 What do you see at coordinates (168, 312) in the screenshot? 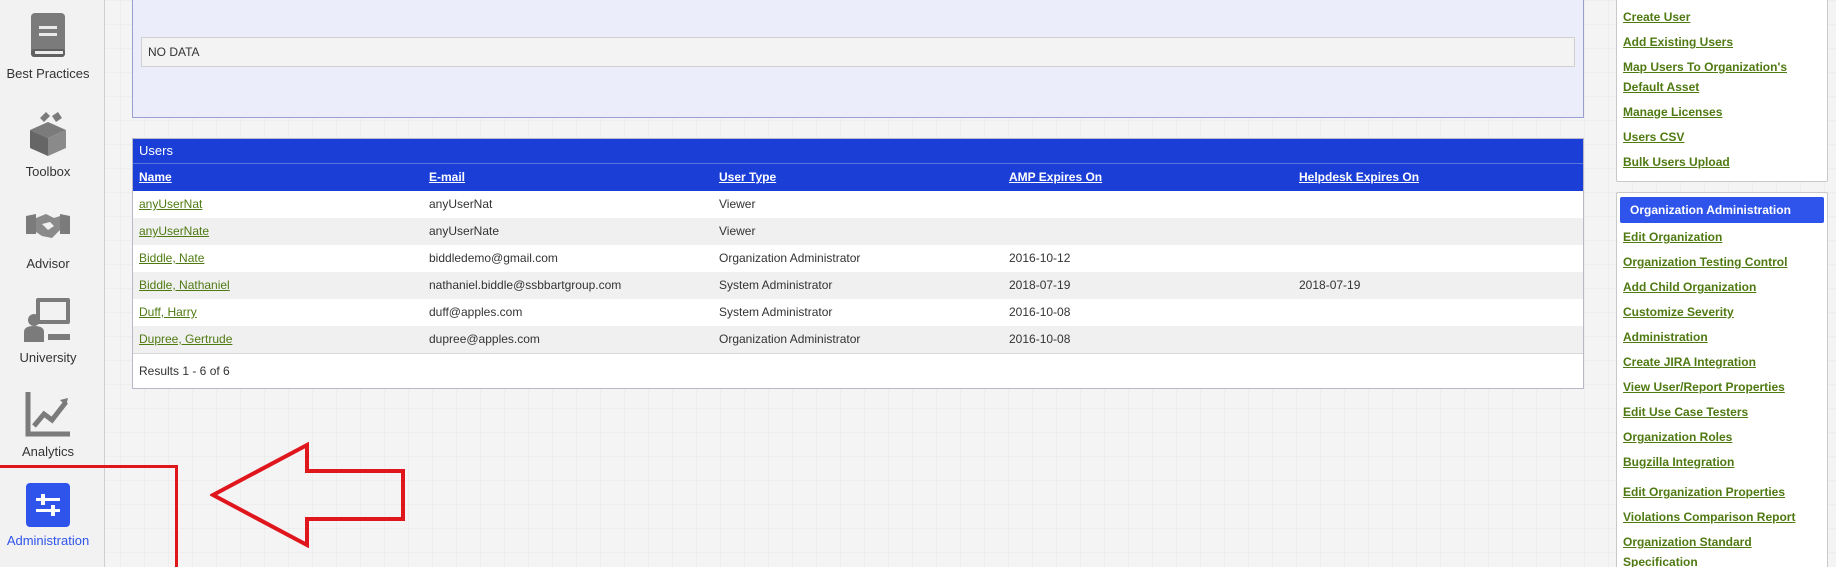
I see `user-name-link: Duff, Harry` at bounding box center [168, 312].